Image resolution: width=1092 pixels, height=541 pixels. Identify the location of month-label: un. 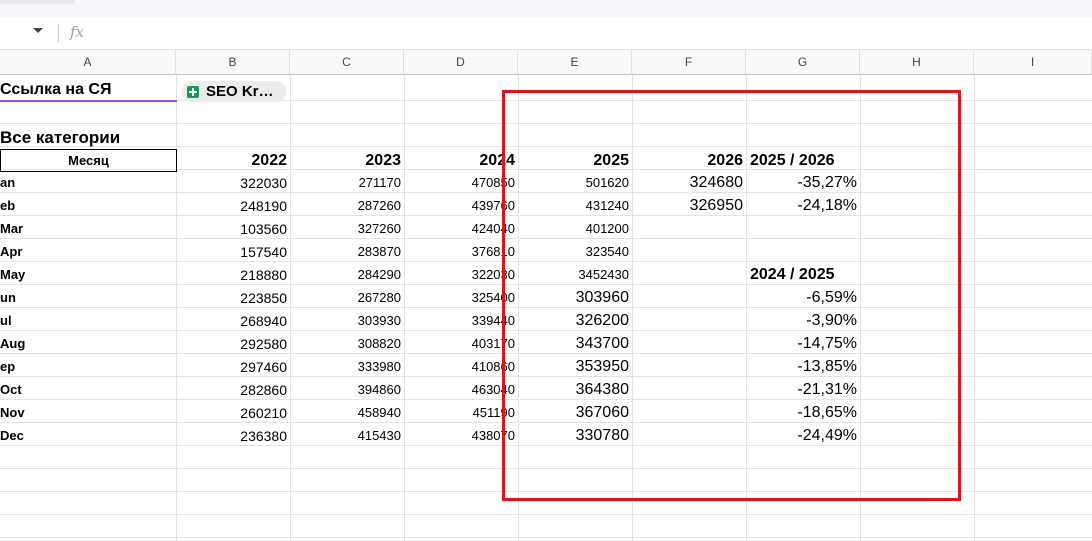
(8, 297).